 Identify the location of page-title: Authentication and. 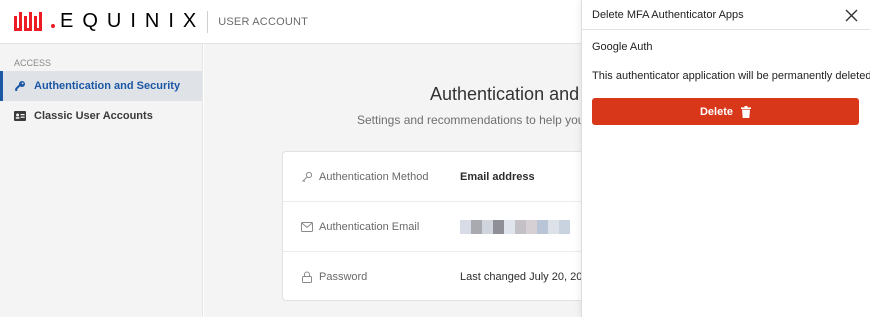
(505, 94).